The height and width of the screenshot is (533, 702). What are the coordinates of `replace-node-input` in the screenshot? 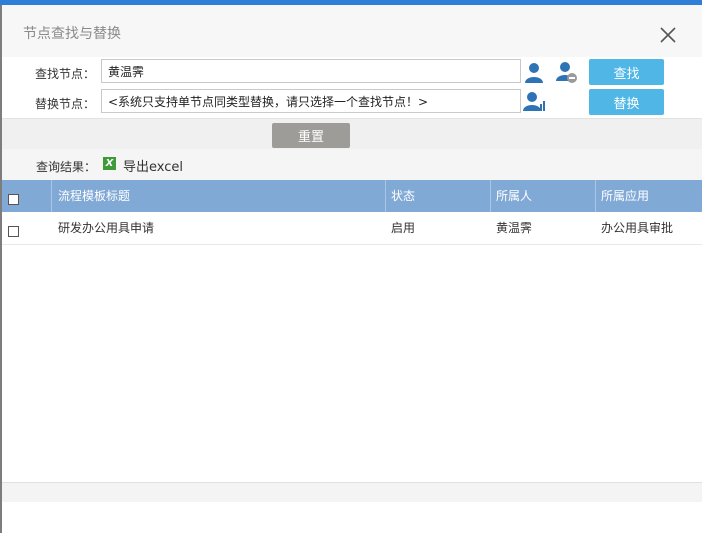 It's located at (311, 101).